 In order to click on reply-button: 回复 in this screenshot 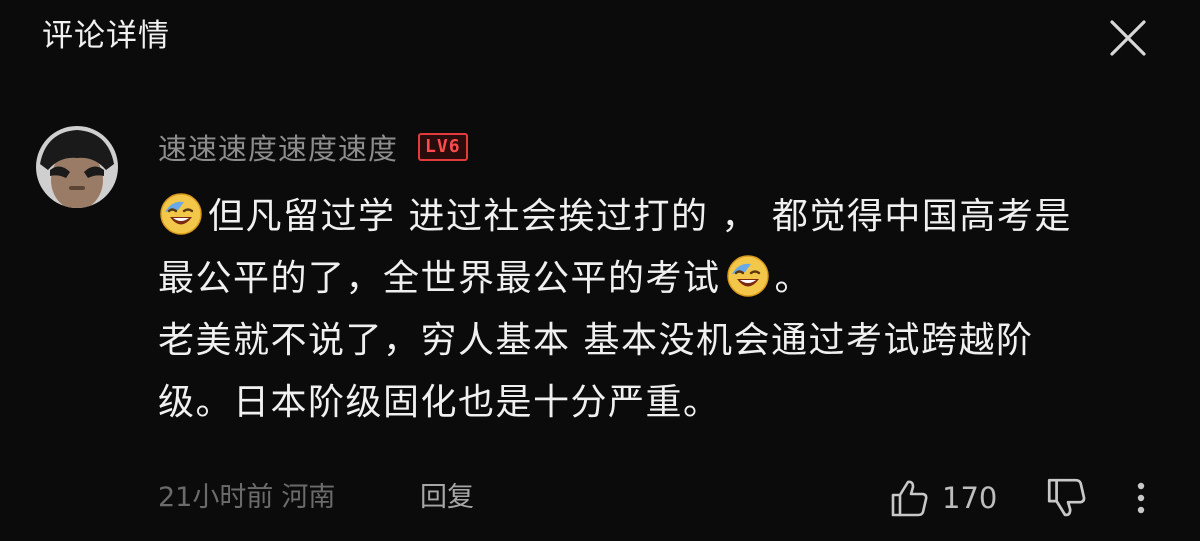, I will do `click(447, 498)`.